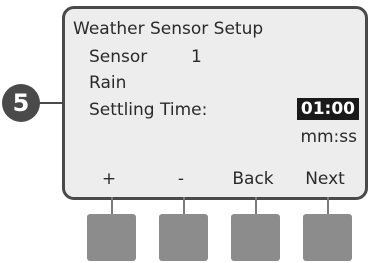  I want to click on back-button, so click(255, 237).